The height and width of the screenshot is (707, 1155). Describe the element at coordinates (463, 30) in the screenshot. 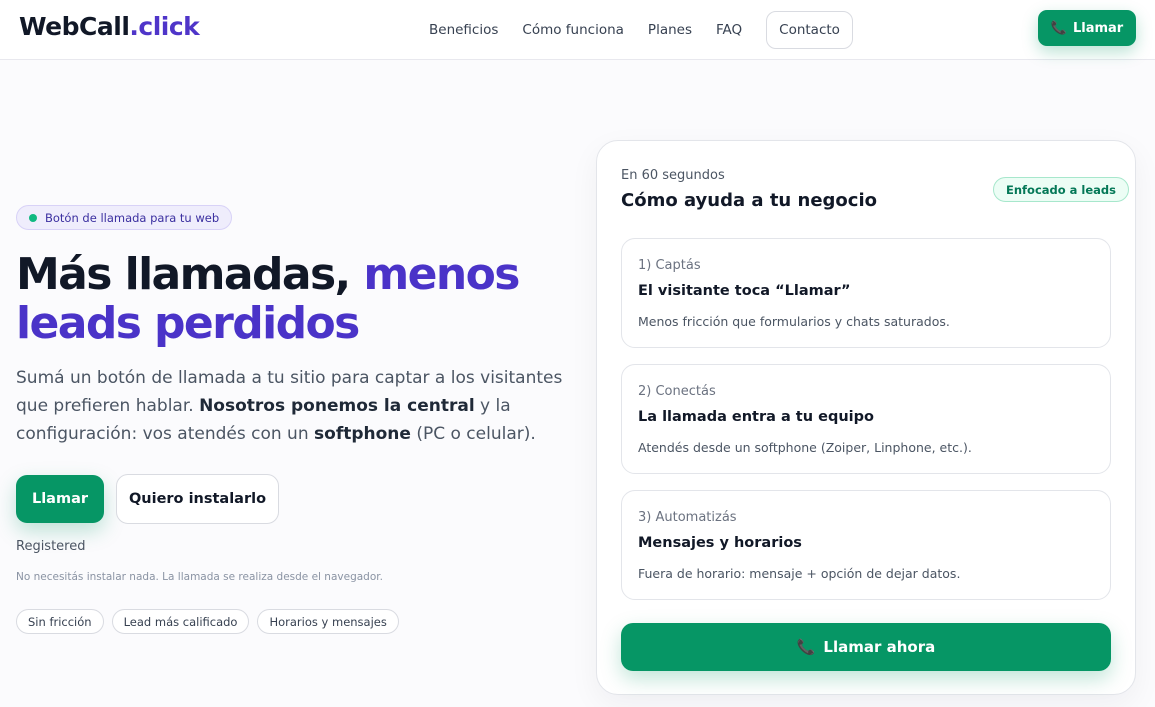

I see `nav-beneficios: Beneficios` at that location.